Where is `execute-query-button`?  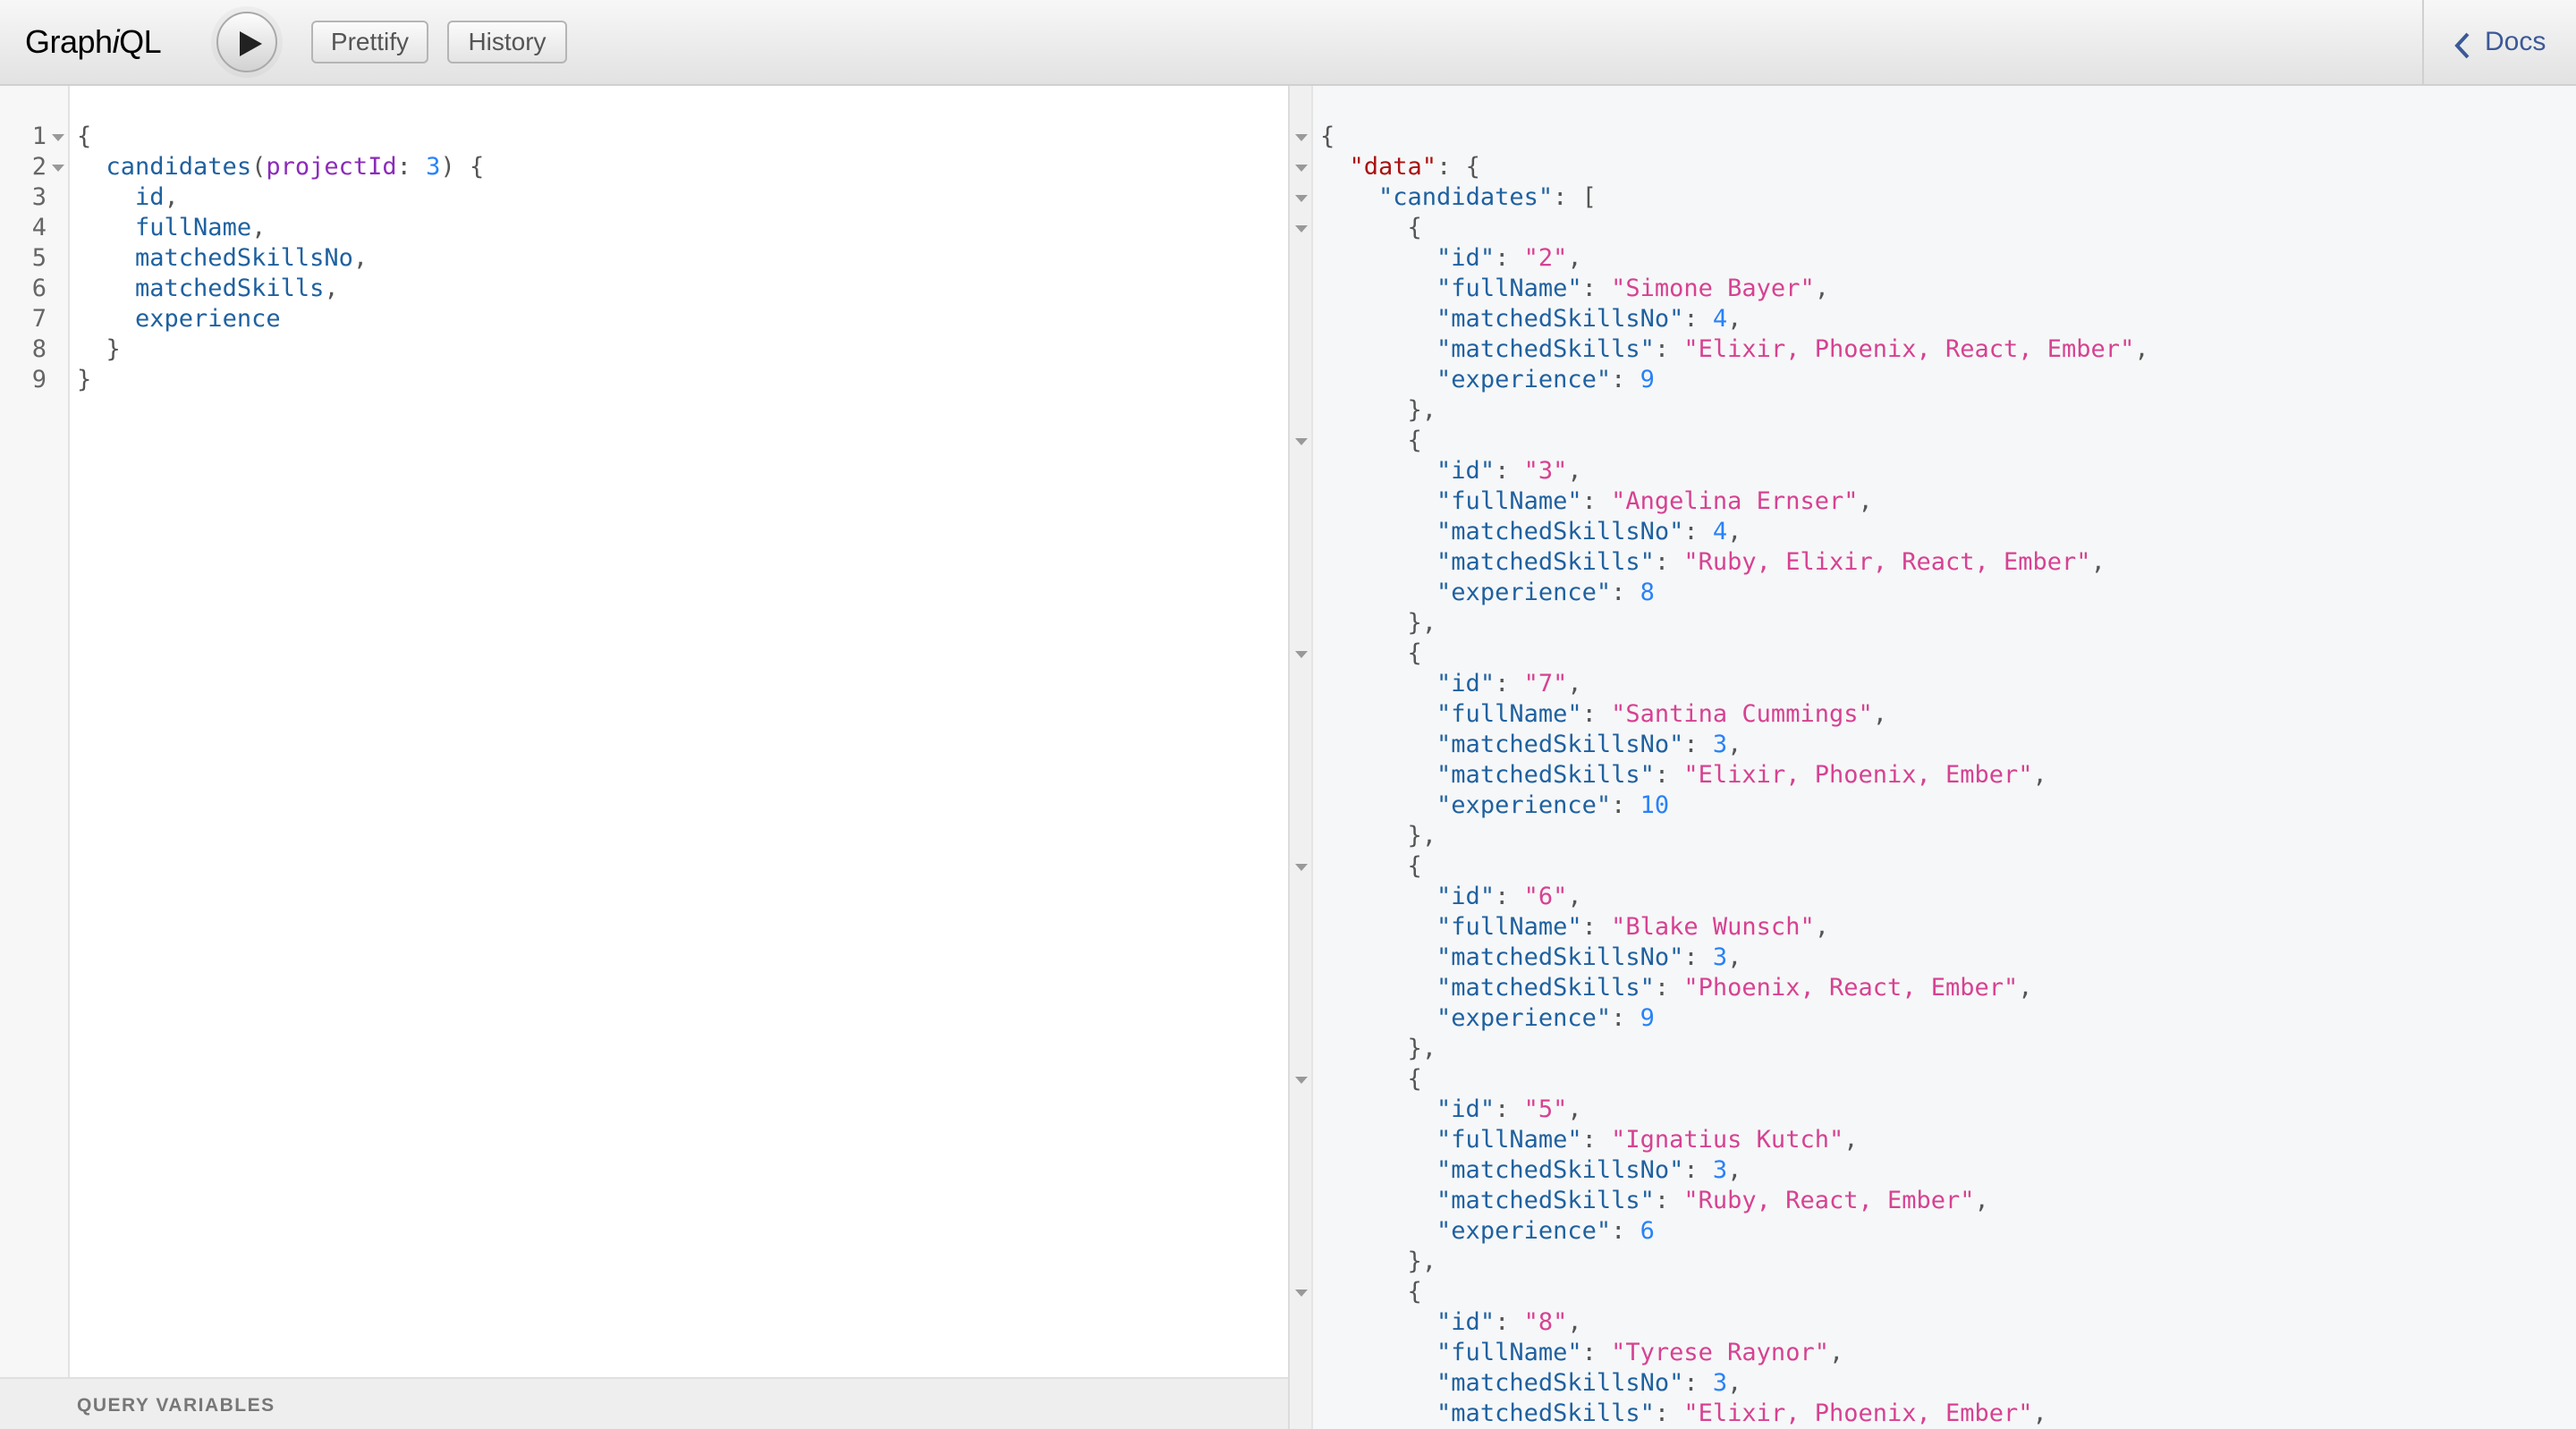
execute-query-button is located at coordinates (246, 42).